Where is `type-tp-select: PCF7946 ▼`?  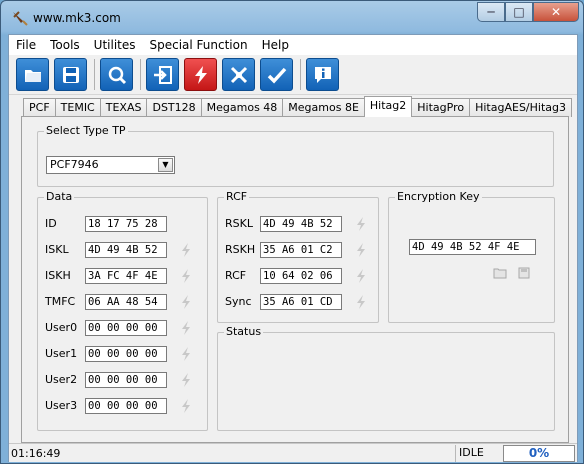 type-tp-select: PCF7946 ▼ is located at coordinates (110, 165).